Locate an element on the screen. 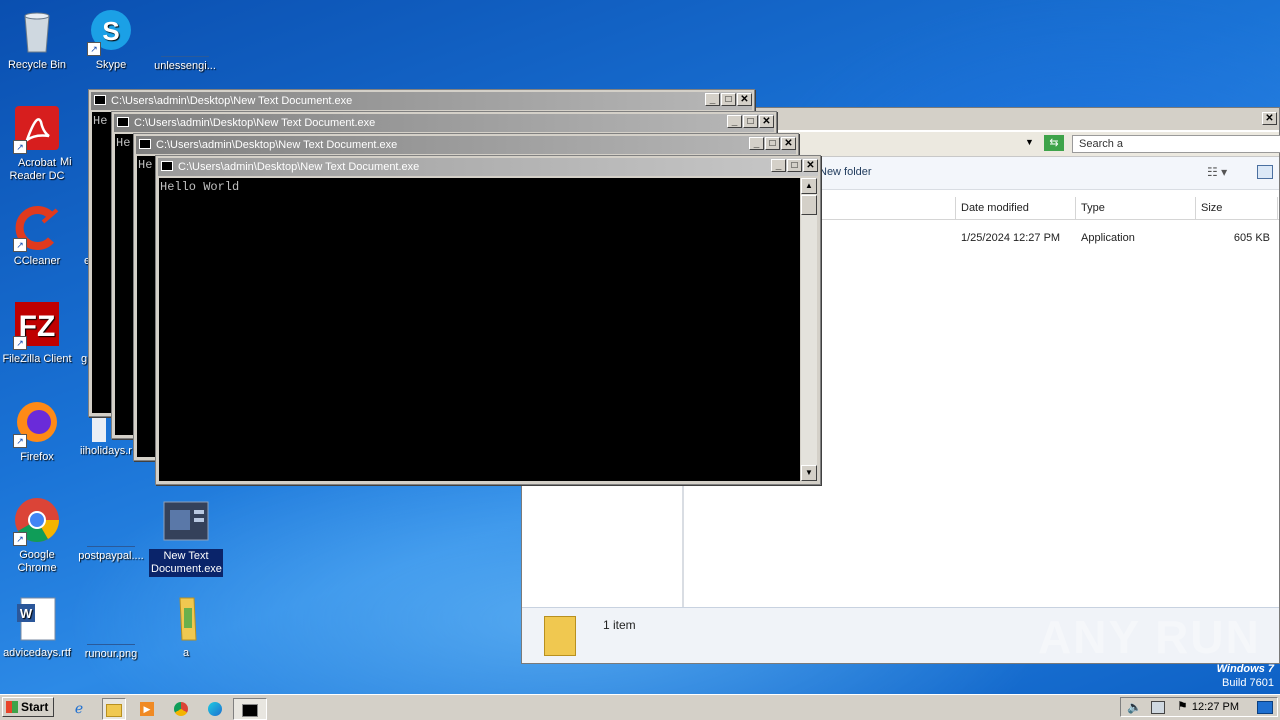 The image size is (1280, 720). desktop-icon-runour: runour.png is located at coordinates (111, 628).